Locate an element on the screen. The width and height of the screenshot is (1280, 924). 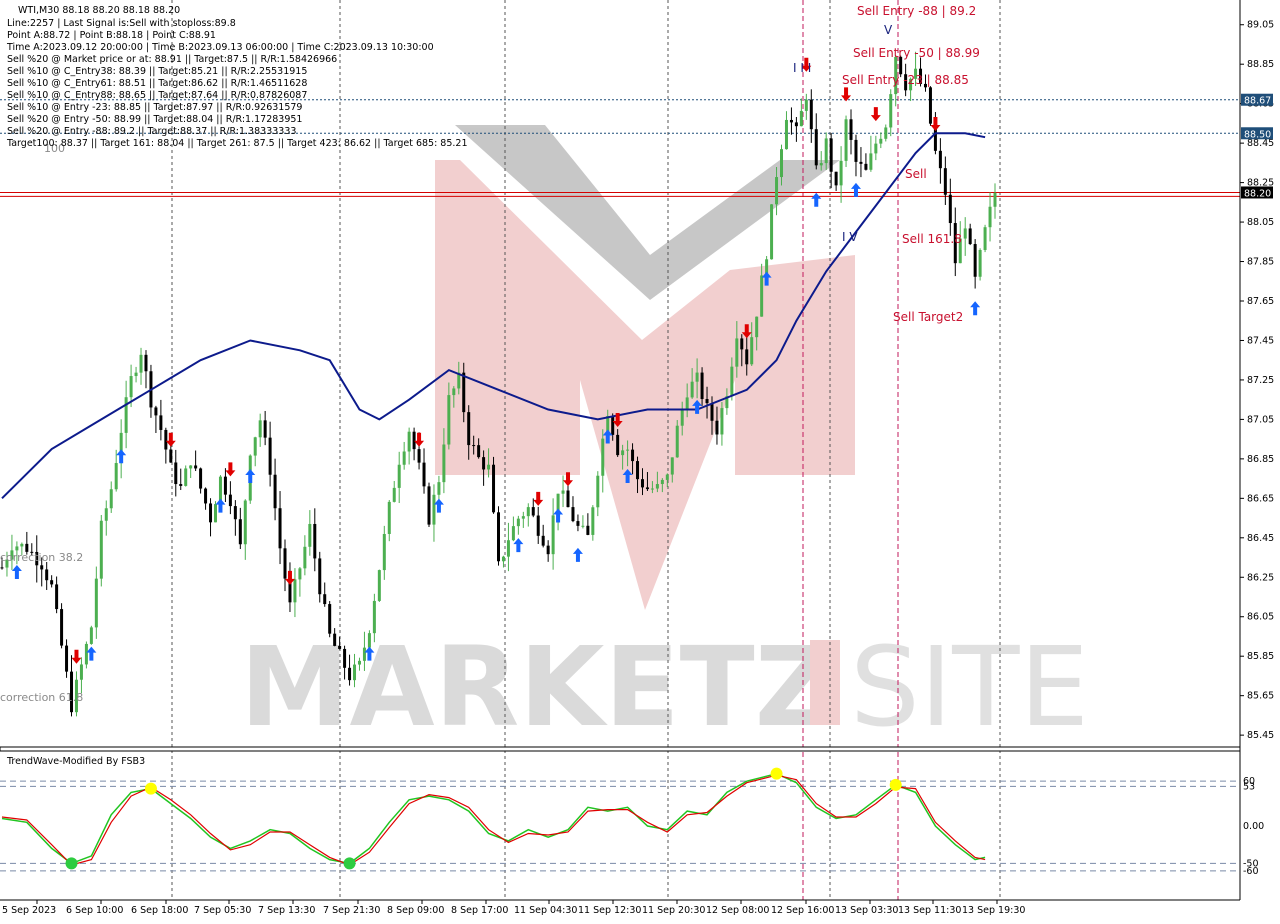
price-tick-label: 87.85 is located at coordinates (1260, 262).